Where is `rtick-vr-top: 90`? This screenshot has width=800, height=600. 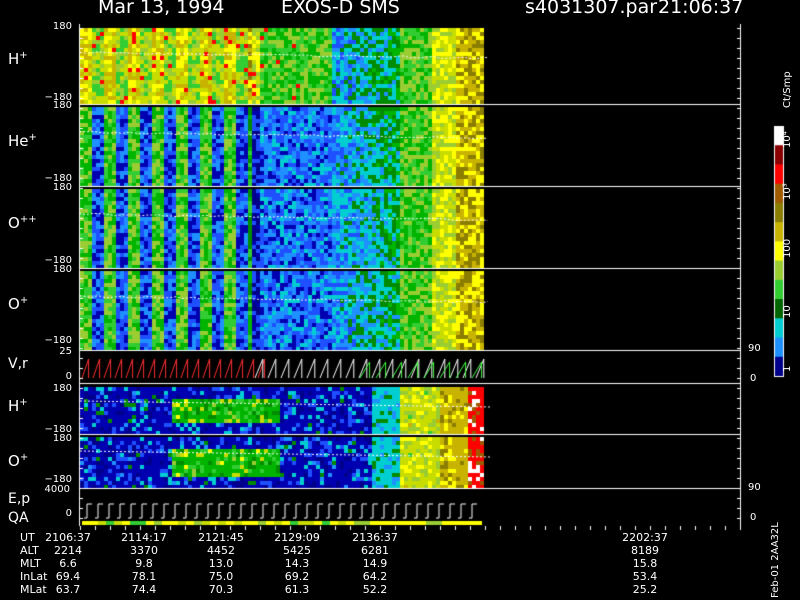
rtick-vr-top: 90 is located at coordinates (754, 348).